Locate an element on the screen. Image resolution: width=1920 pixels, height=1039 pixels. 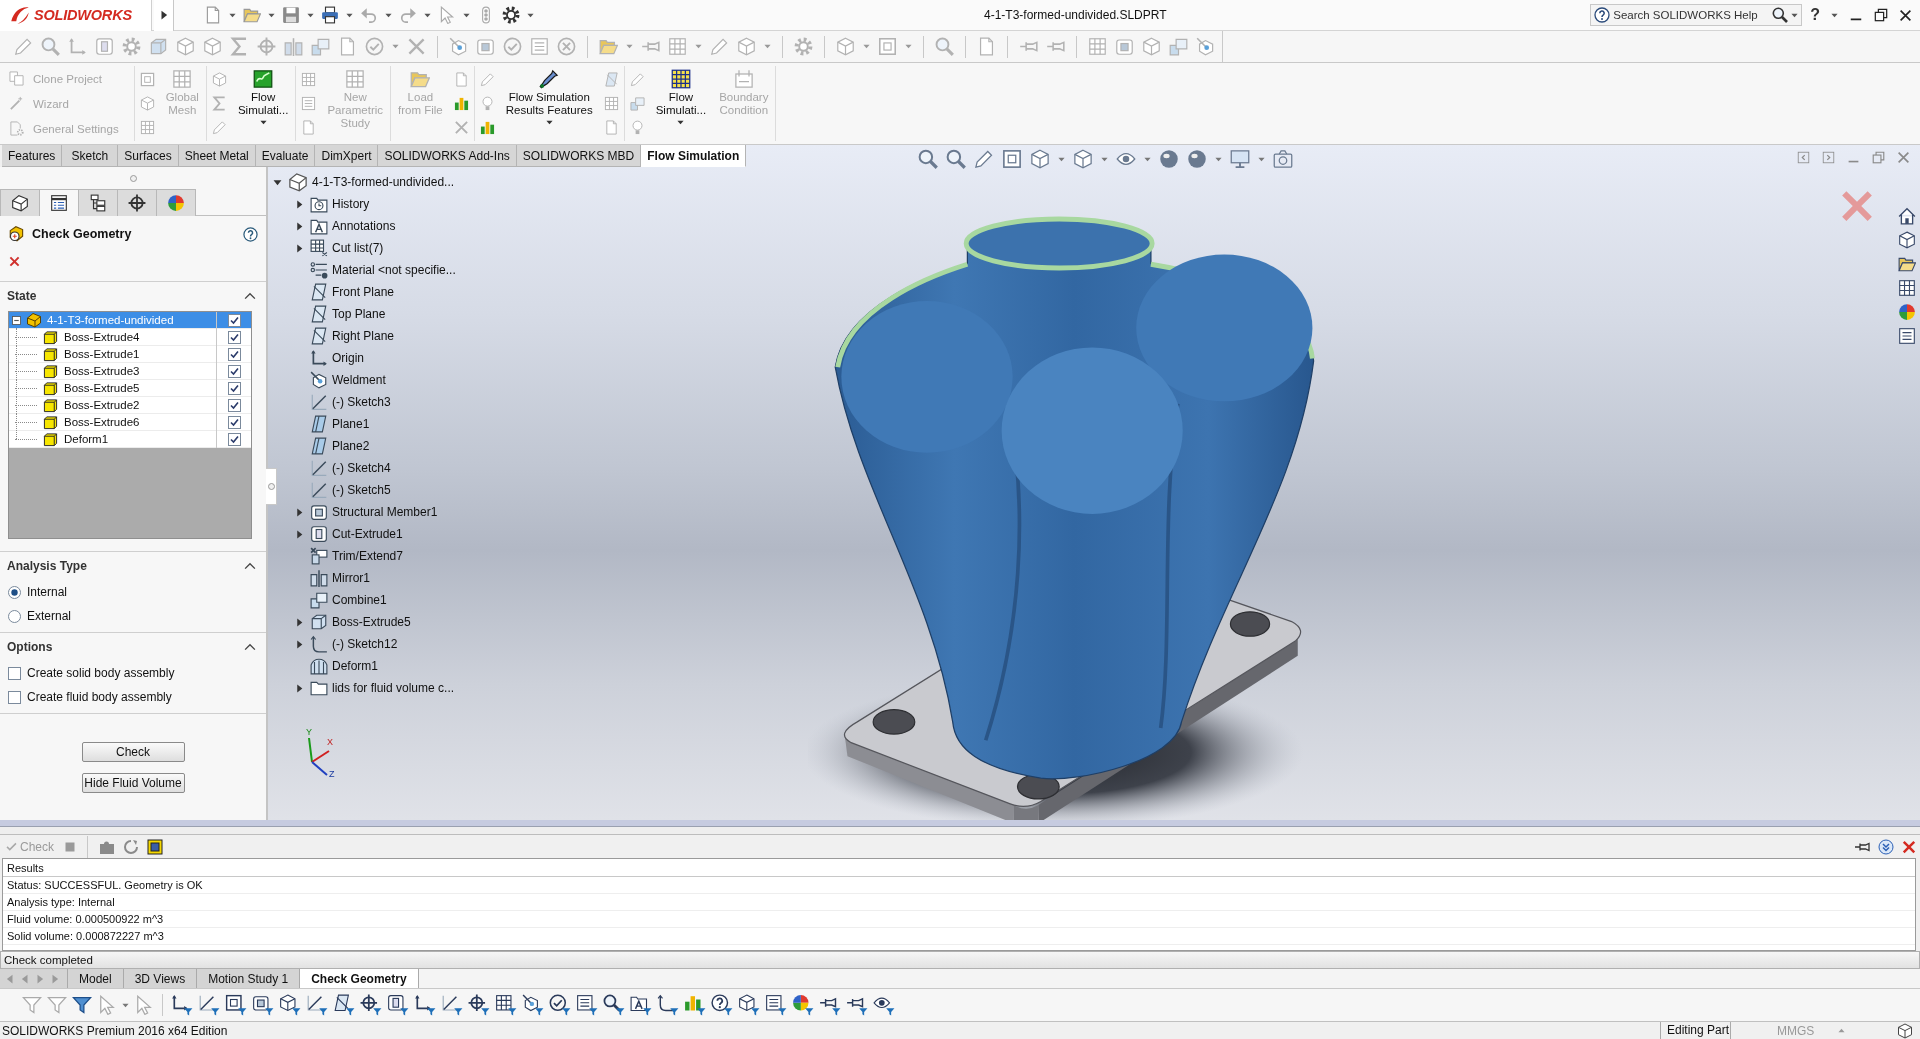
grid-filter-icon is located at coordinates (506, 1005).